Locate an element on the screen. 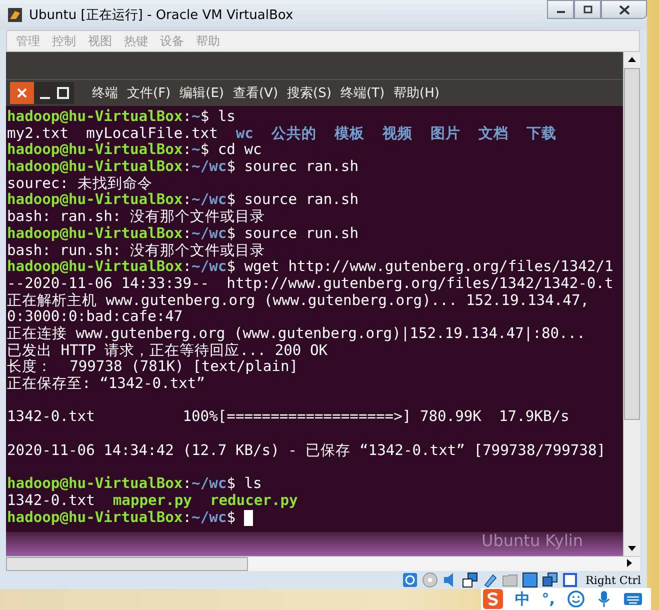  terminal-text: $ source ran.sh is located at coordinates (292, 199).